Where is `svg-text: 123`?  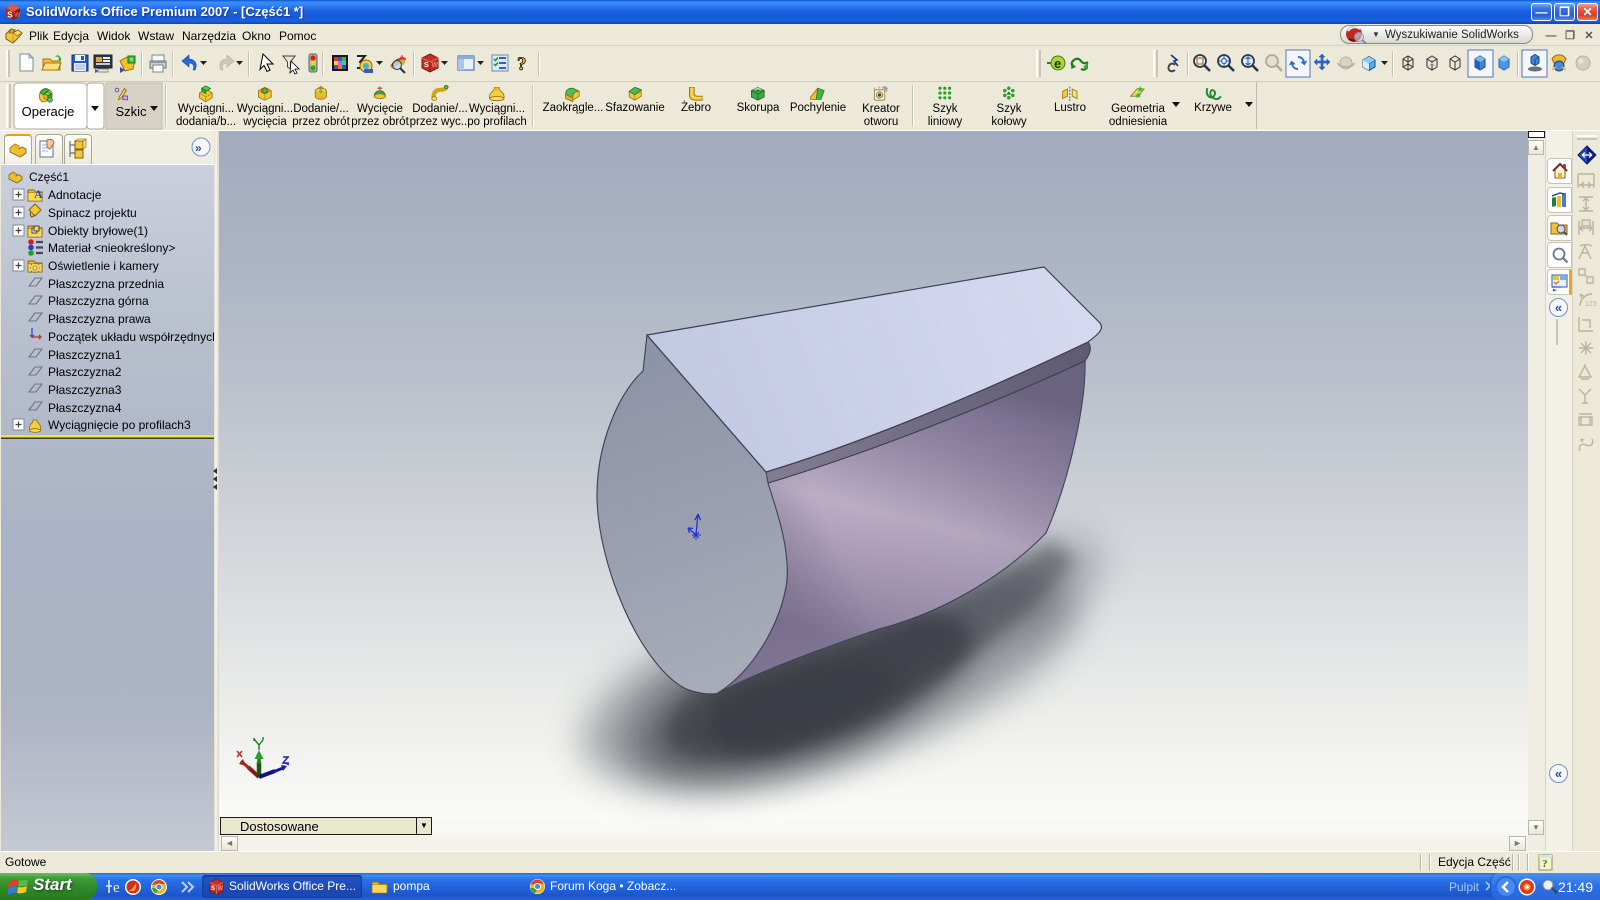
svg-text: 123 is located at coordinates (1591, 304).